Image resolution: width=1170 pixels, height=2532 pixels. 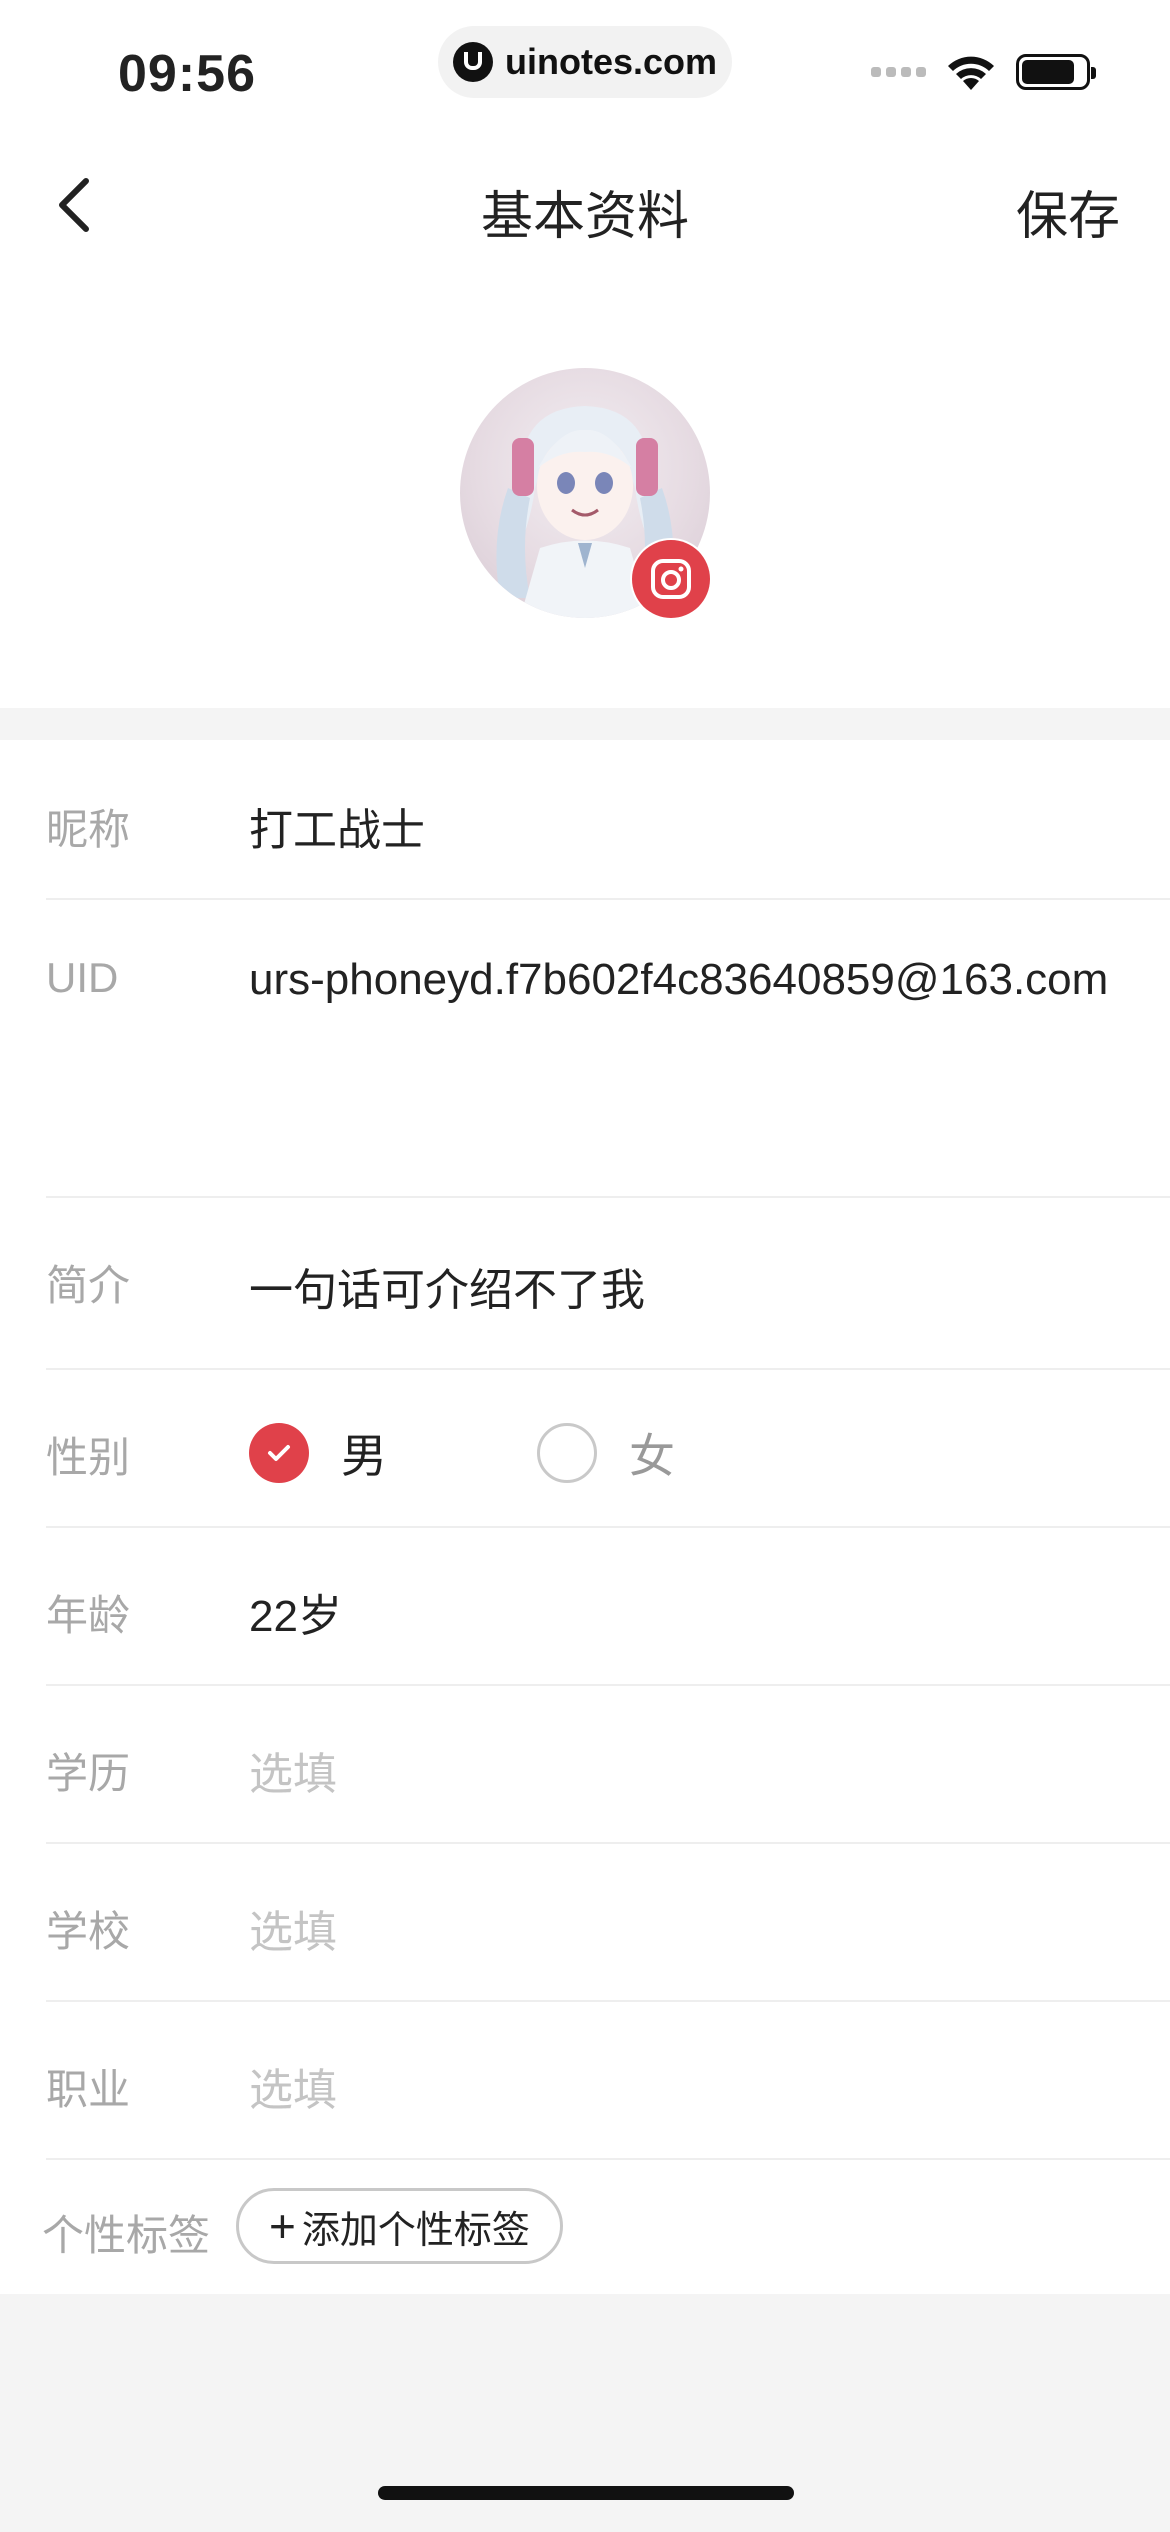 I want to click on plus-icon: +, so click(x=282, y=2226).